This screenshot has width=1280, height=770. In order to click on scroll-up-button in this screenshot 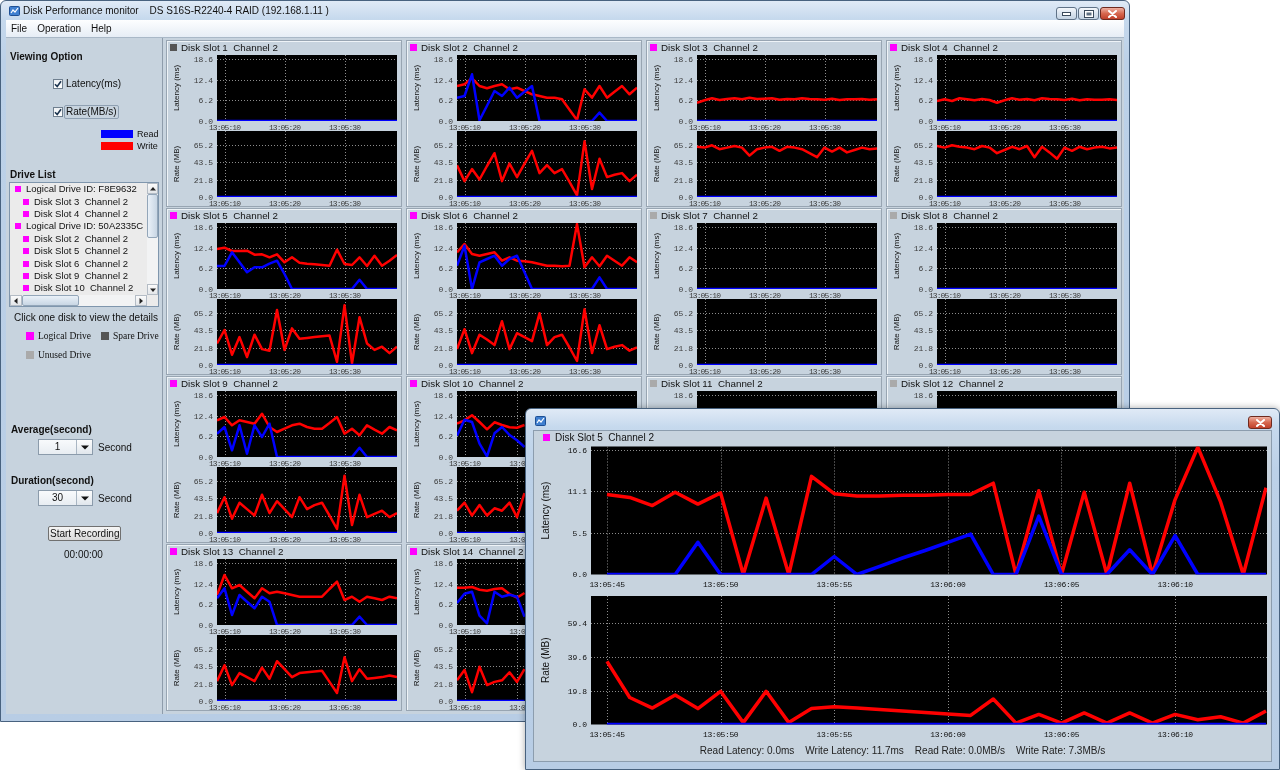, I will do `click(152, 188)`.